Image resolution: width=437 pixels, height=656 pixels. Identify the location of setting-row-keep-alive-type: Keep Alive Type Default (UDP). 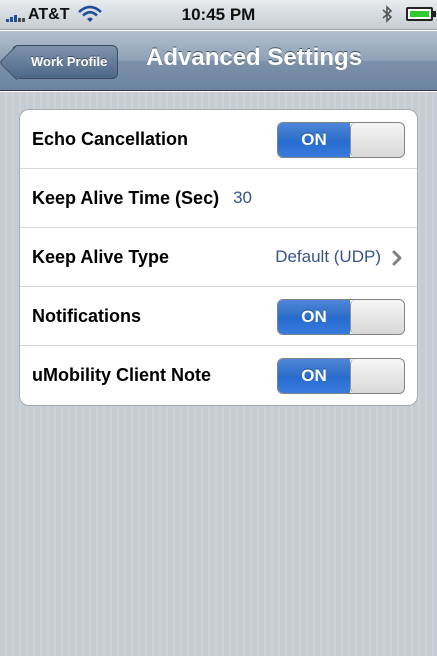
(218, 257).